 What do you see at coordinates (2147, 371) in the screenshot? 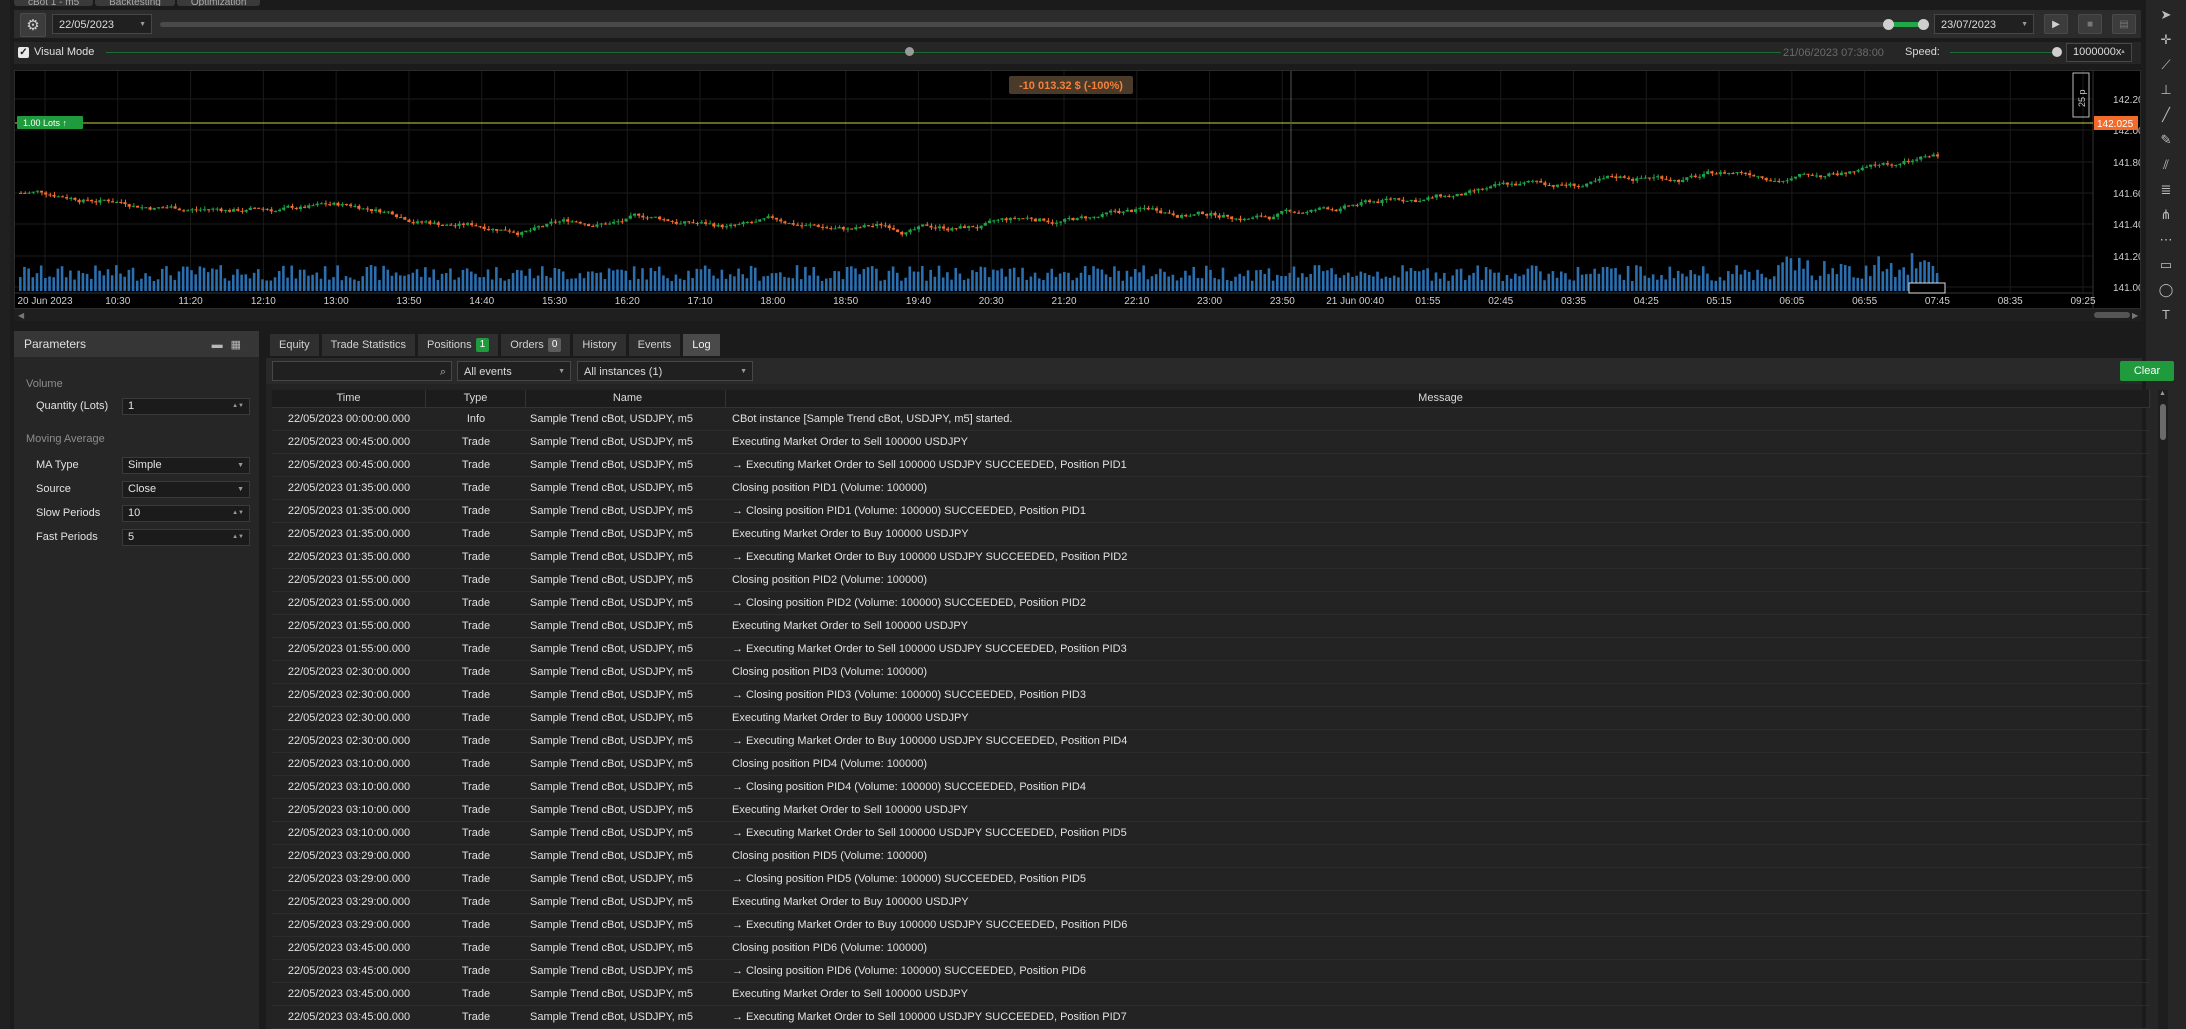
I see `clear-log-button: Clear` at bounding box center [2147, 371].